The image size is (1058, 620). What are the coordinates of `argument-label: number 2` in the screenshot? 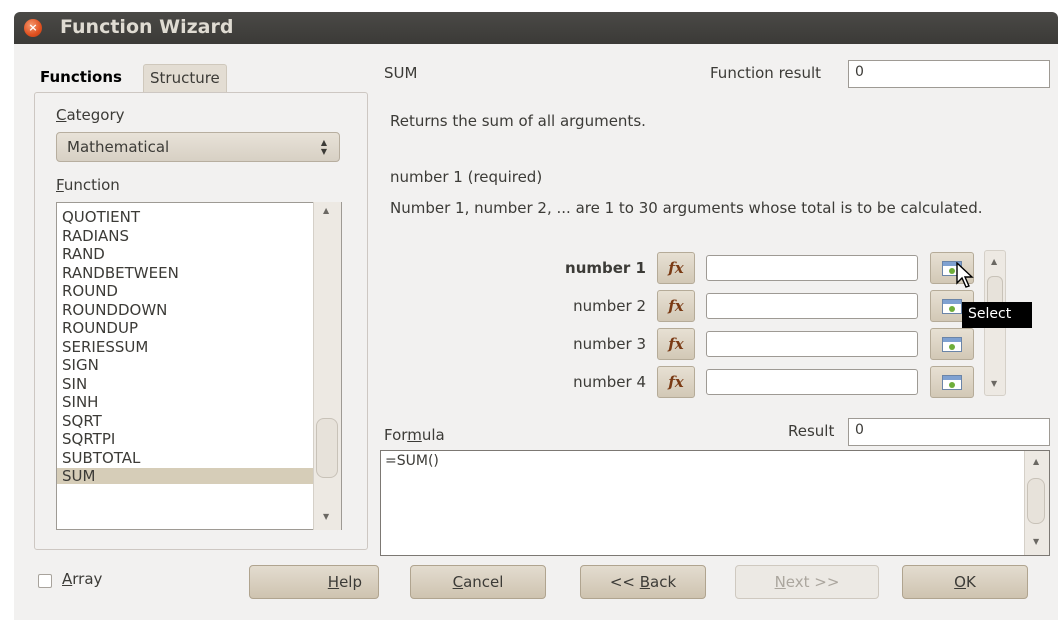 It's located at (609, 306).